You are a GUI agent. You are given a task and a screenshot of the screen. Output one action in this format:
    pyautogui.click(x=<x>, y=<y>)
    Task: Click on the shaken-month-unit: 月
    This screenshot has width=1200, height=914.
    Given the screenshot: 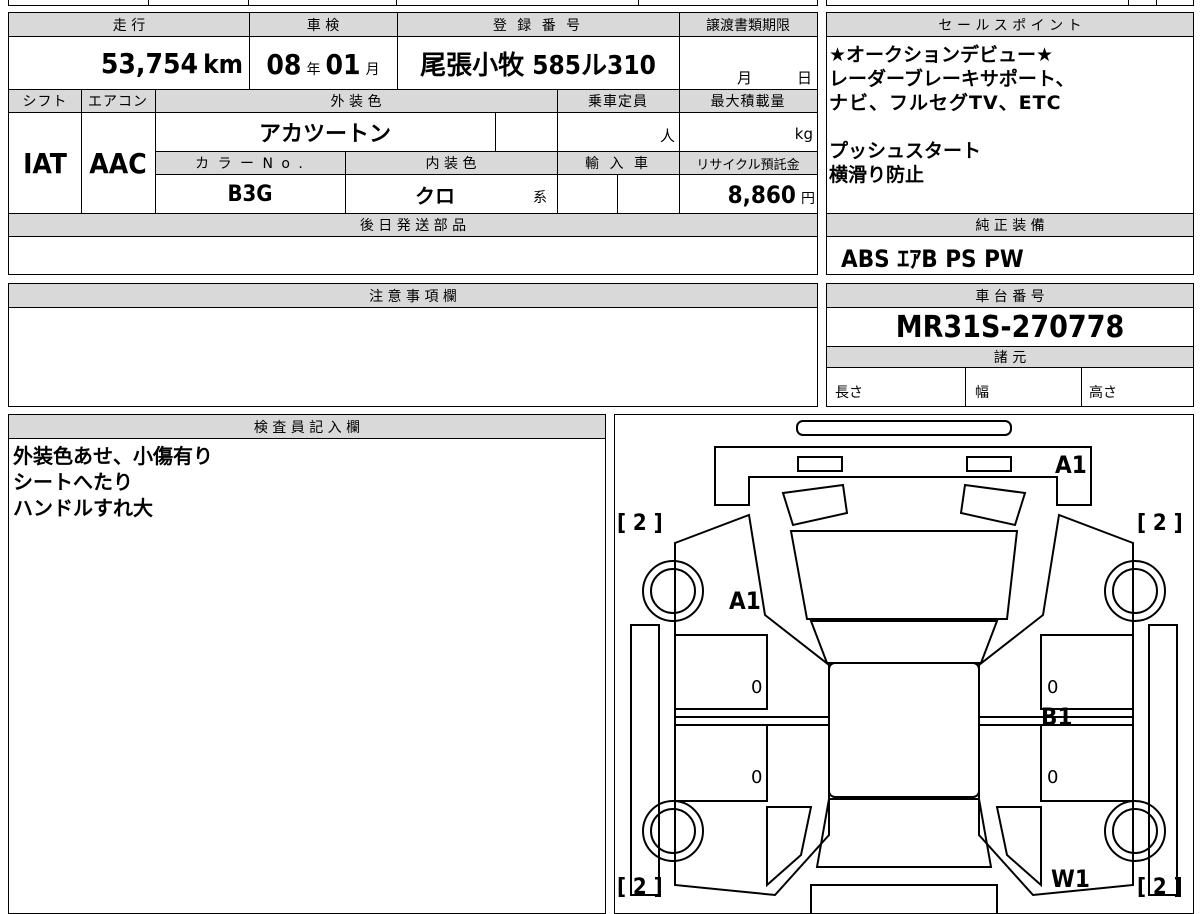 What is the action you would take?
    pyautogui.click(x=372, y=70)
    